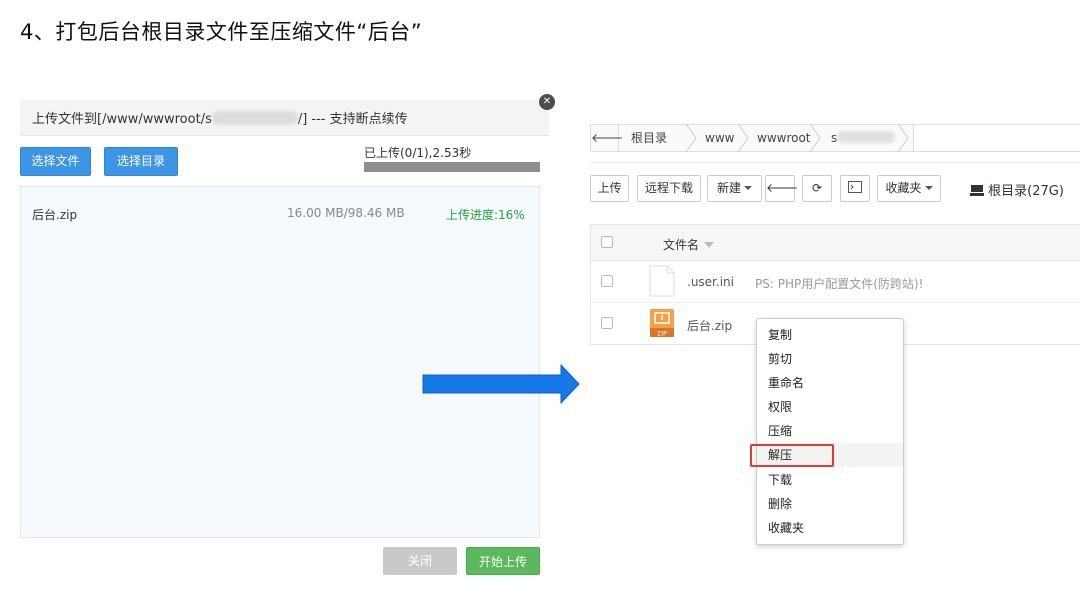 Image resolution: width=1080 pixels, height=613 pixels. What do you see at coordinates (607, 242) in the screenshot?
I see `select-all-checkbox` at bounding box center [607, 242].